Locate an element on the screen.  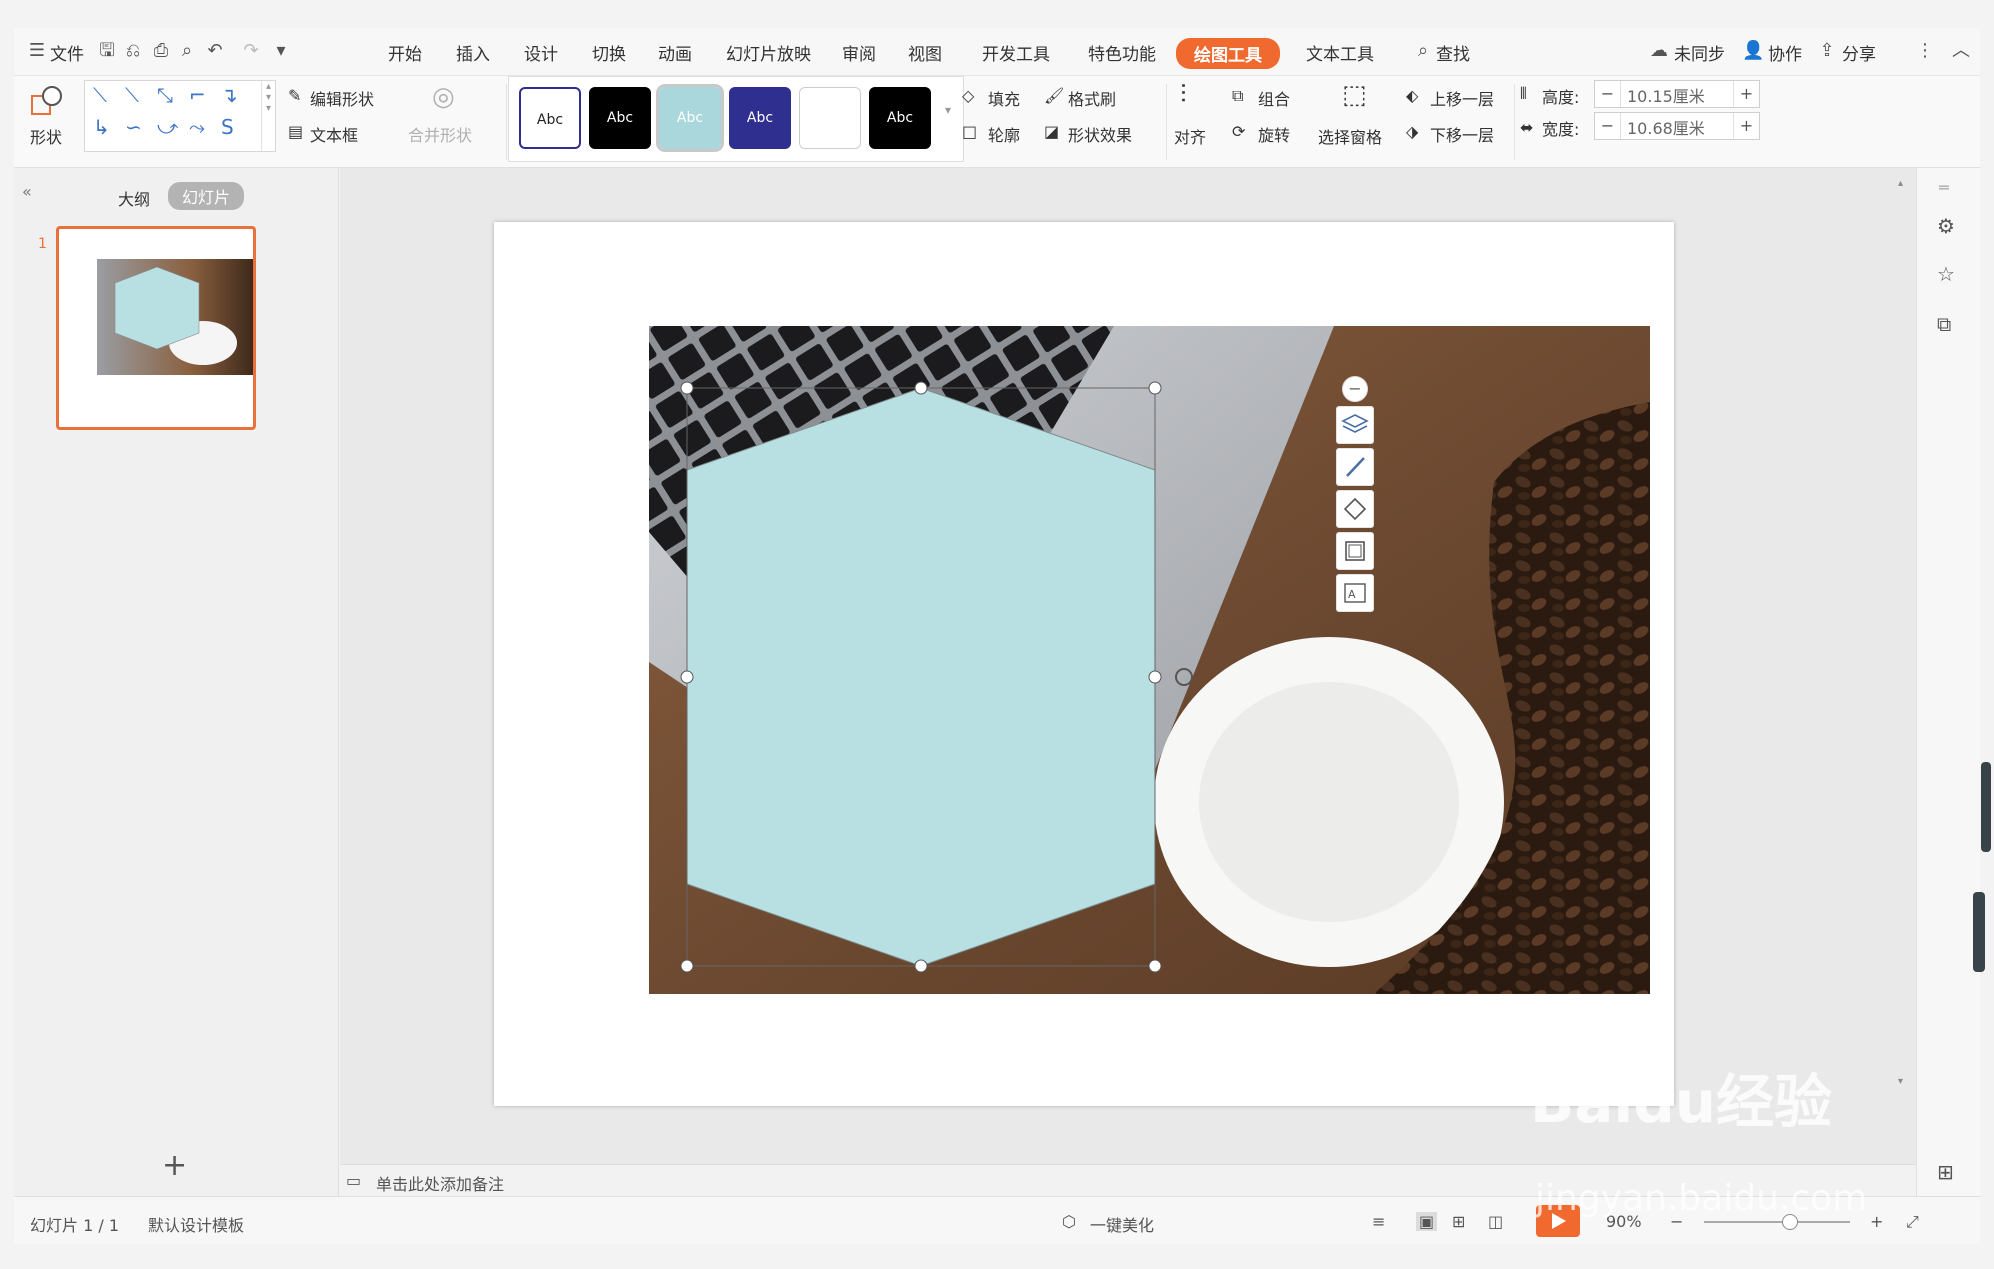
bring-forward-button: 上移一层 is located at coordinates (1462, 98).